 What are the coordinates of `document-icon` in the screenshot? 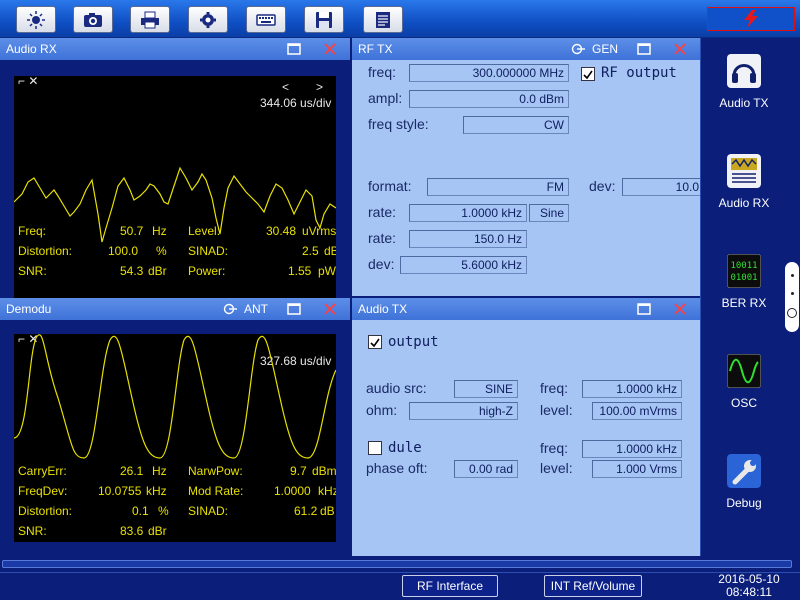 It's located at (383, 19).